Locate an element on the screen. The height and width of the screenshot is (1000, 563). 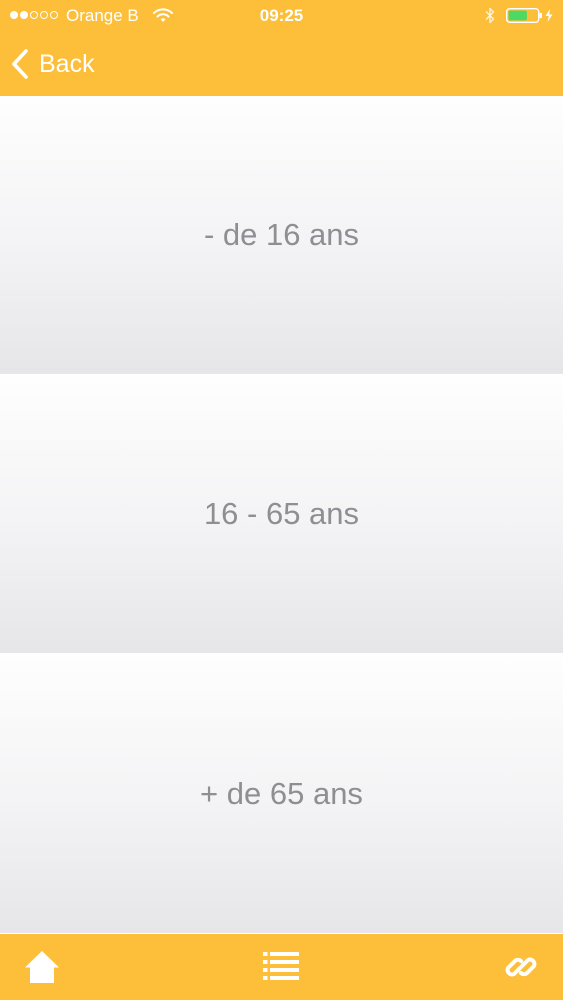
list-icon is located at coordinates (281, 966).